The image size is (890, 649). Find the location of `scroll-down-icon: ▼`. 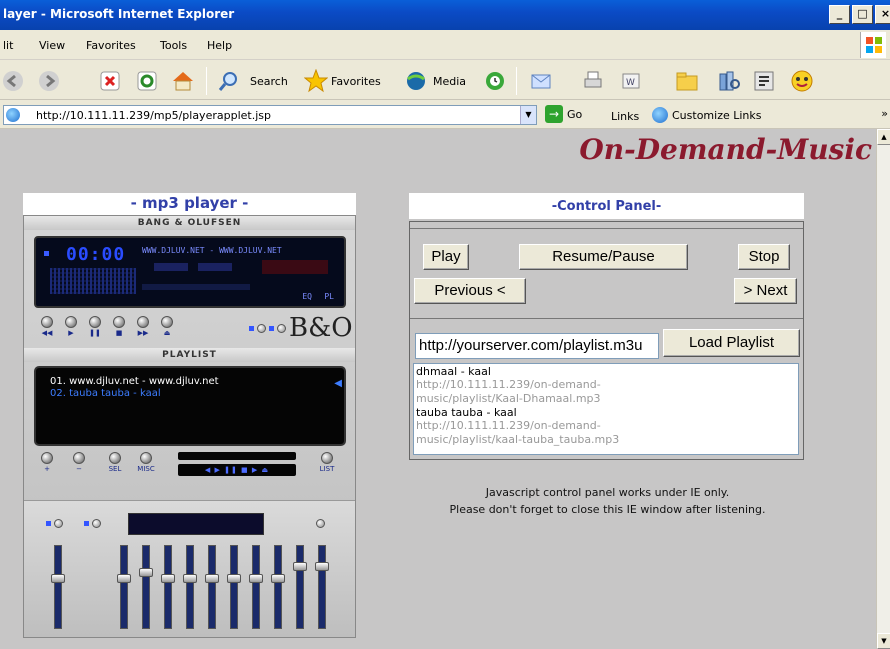

scroll-down-icon: ▼ is located at coordinates (883, 641).